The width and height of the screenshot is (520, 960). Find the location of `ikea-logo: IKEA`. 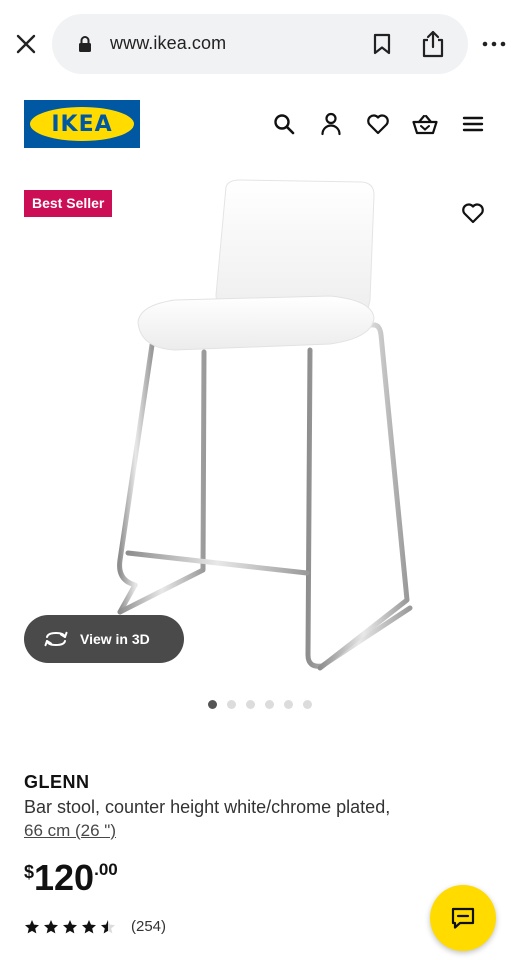

ikea-logo: IKEA is located at coordinates (82, 124).